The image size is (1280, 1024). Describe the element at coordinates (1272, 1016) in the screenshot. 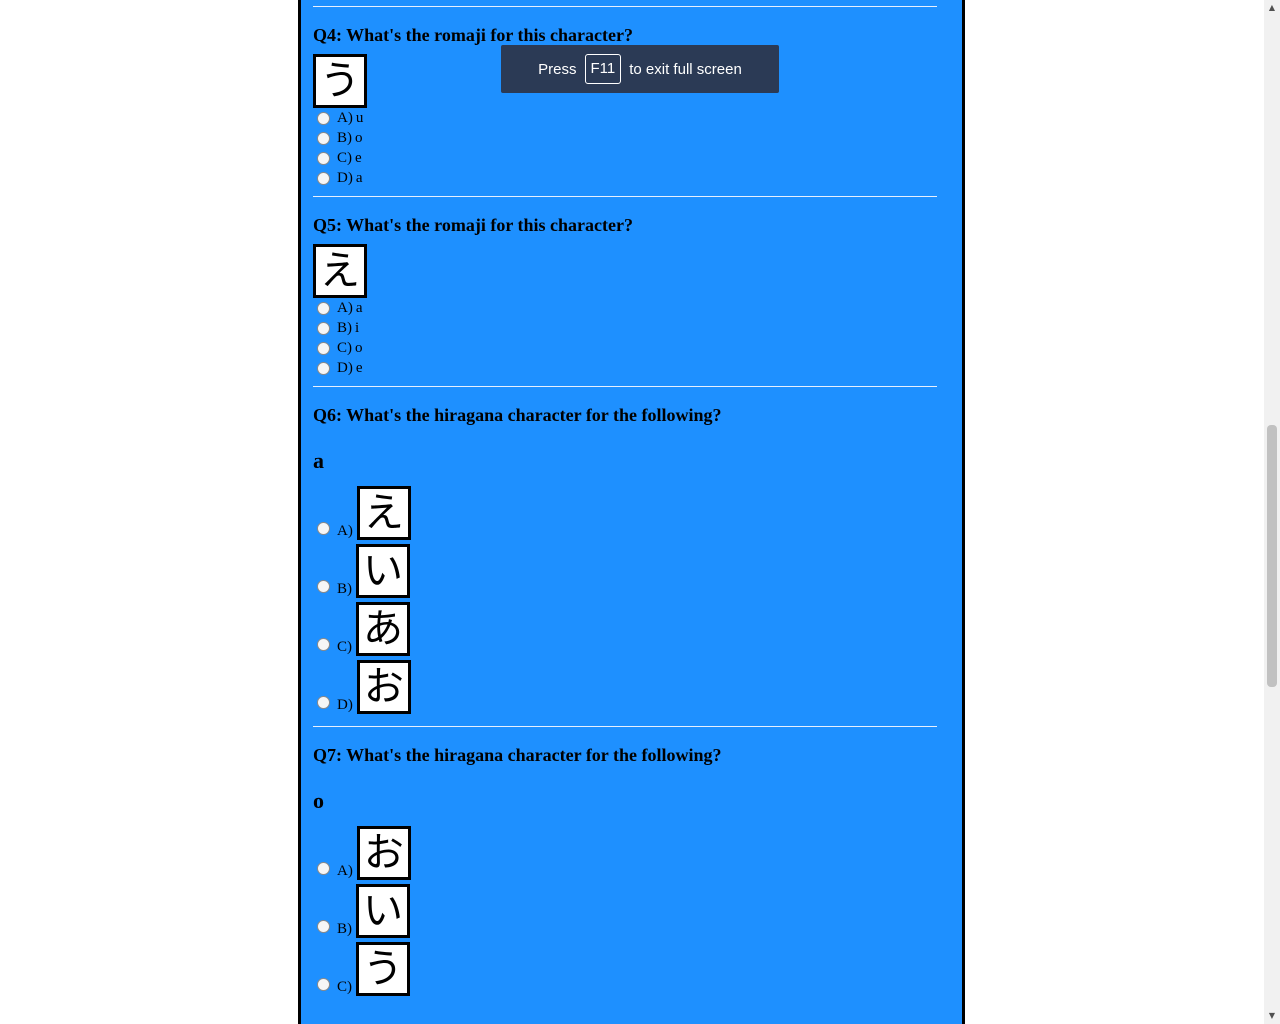

I see `scroll-down-arrow-icon: ▼` at that location.